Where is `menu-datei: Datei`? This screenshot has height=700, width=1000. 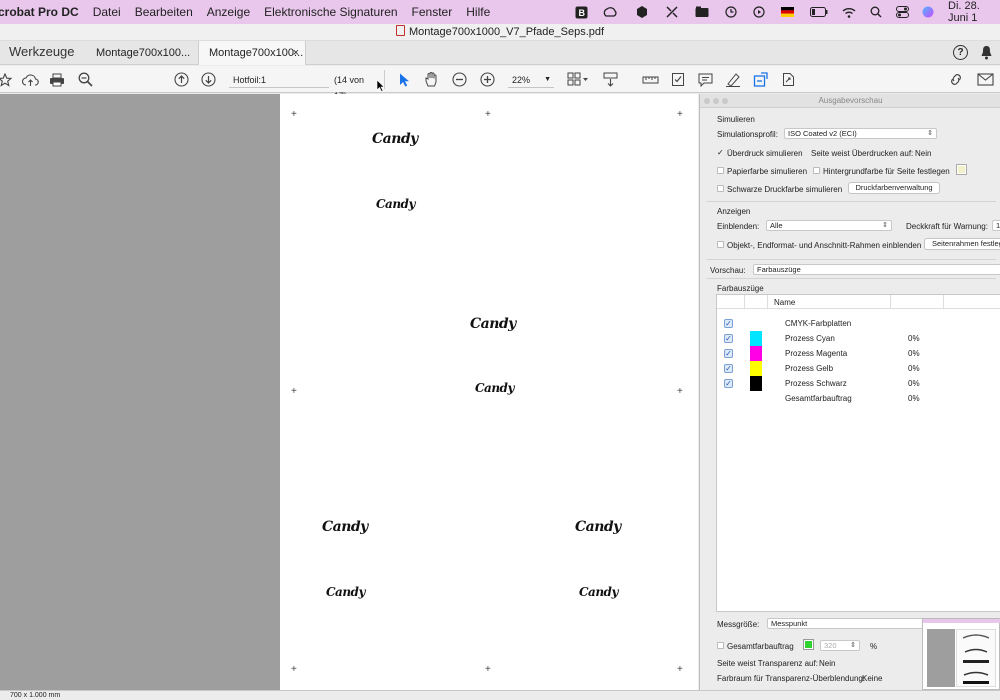 menu-datei: Datei is located at coordinates (107, 12).